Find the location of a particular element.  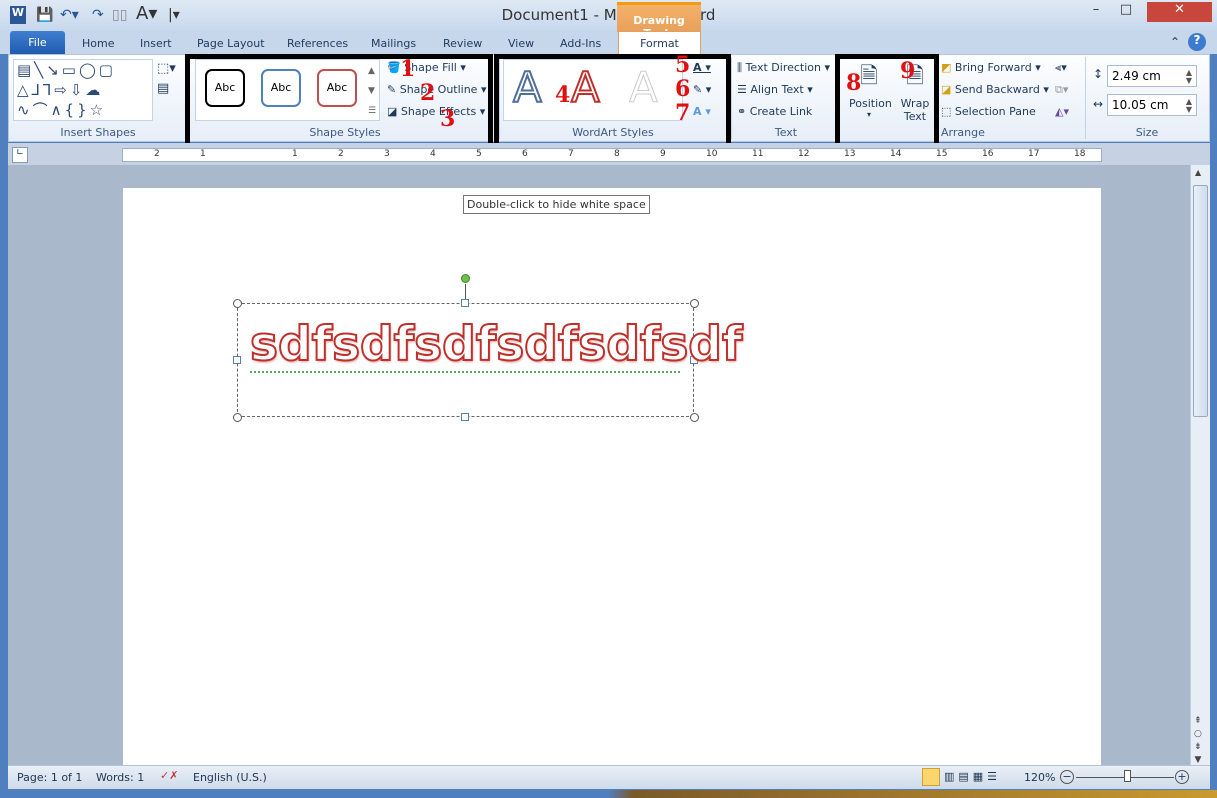

ruler-label: 18 is located at coordinates (1080, 154).